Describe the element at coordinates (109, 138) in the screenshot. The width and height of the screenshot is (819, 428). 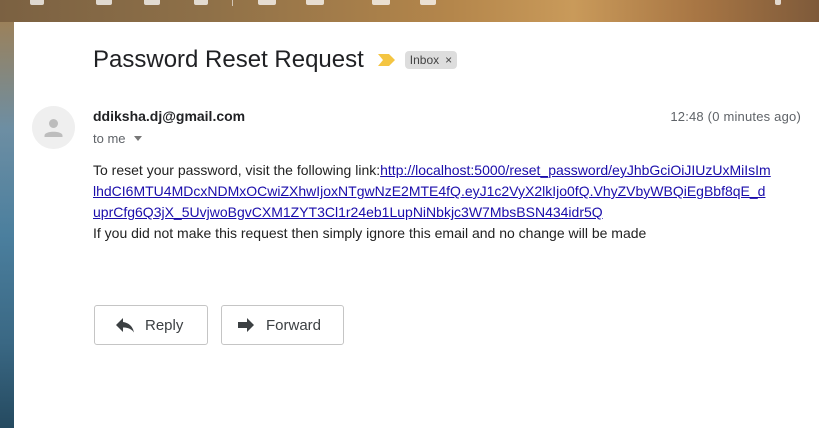
I see `recipient-text: to me` at that location.